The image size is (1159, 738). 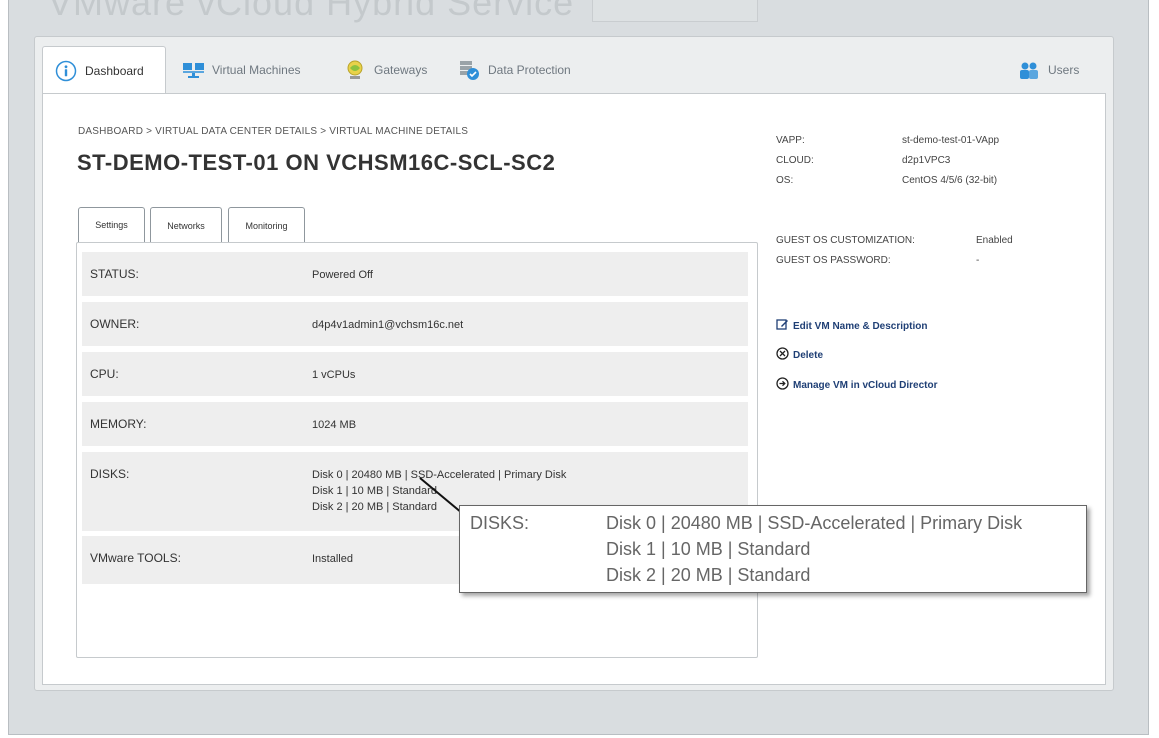 What do you see at coordinates (708, 575) in the screenshot?
I see `callout-disk-line: Disk 2 | 20 MB | Standard` at bounding box center [708, 575].